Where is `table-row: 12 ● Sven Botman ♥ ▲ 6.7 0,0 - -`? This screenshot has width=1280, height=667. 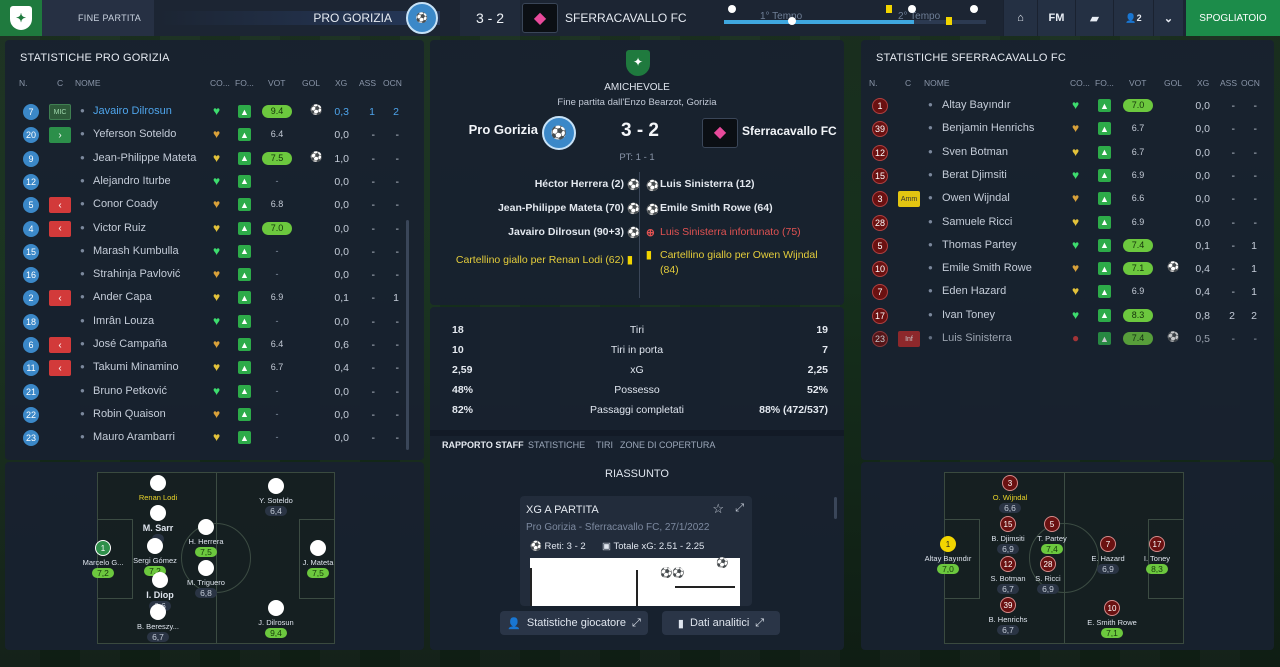
table-row: 12 ● Sven Botman ♥ ▲ 6.7 0,0 - - is located at coordinates (1067, 153).